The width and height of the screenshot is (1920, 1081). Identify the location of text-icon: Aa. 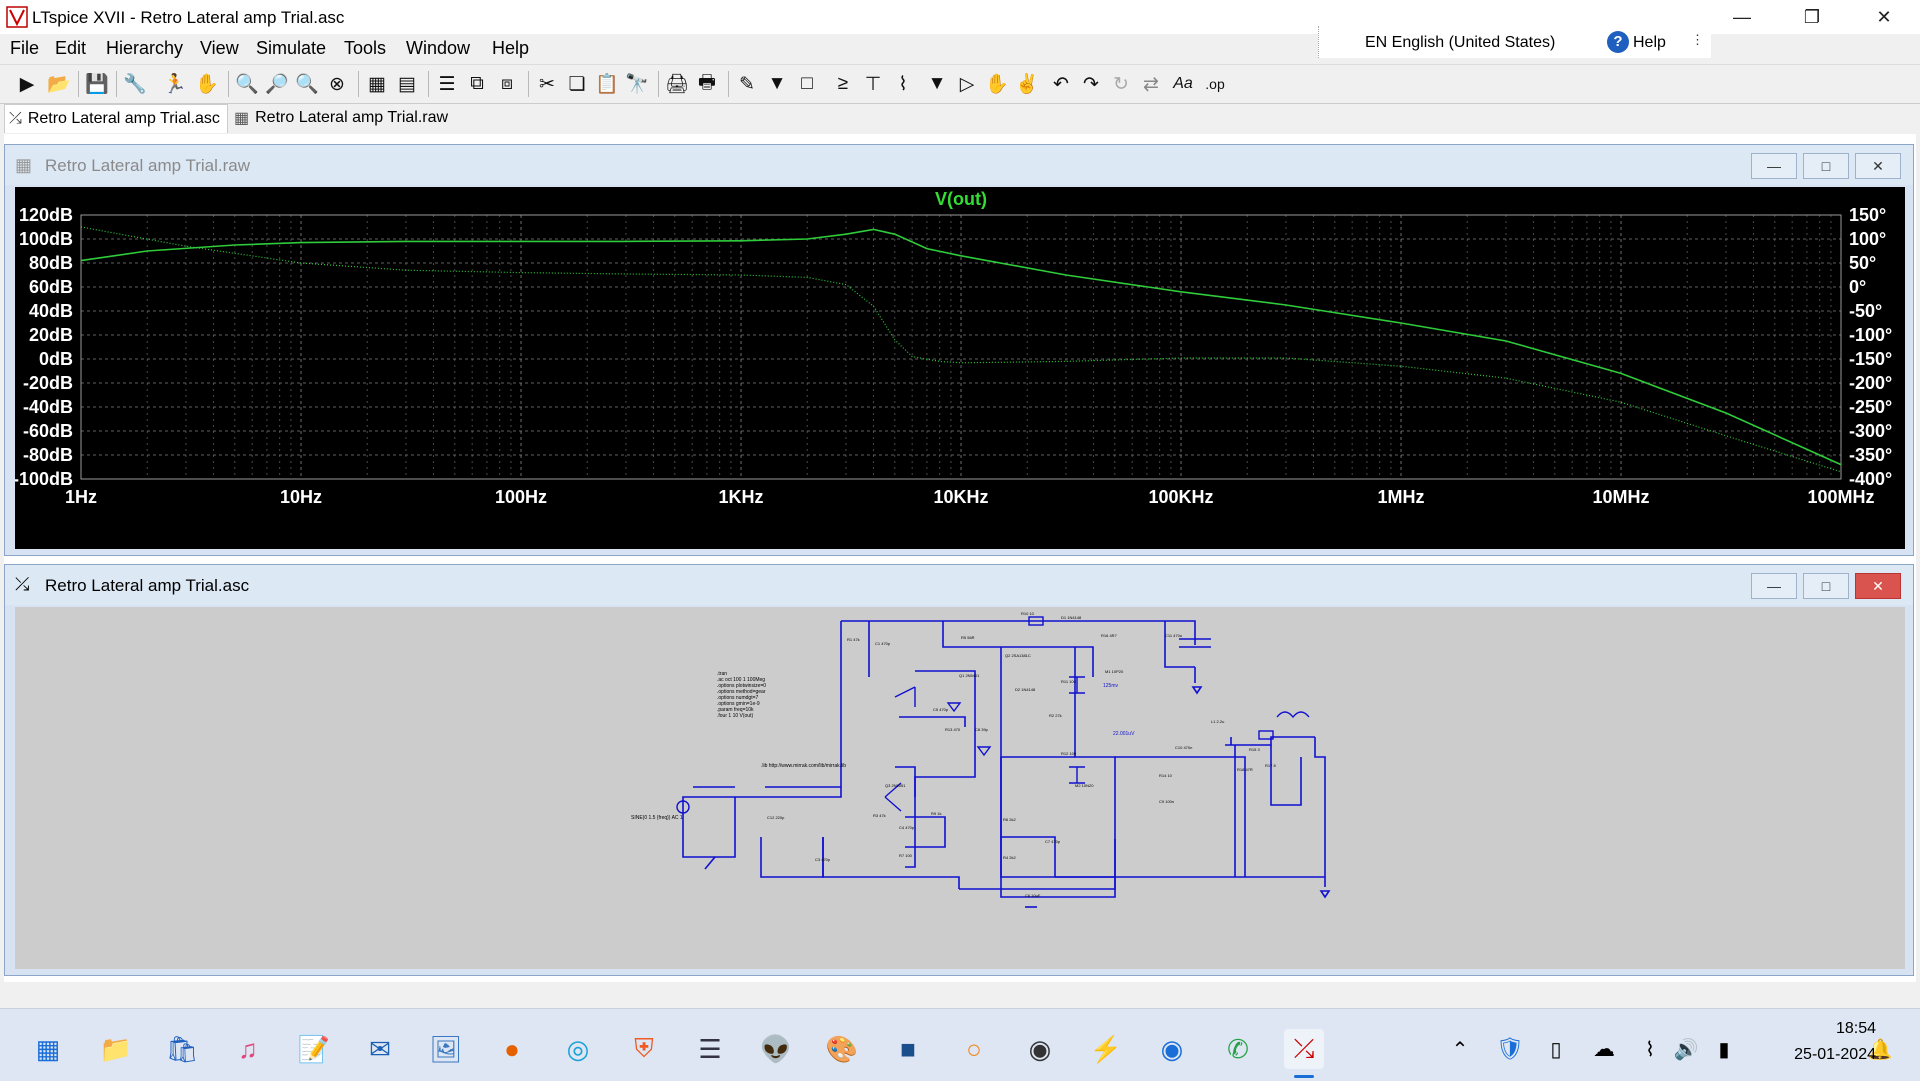
(1183, 84).